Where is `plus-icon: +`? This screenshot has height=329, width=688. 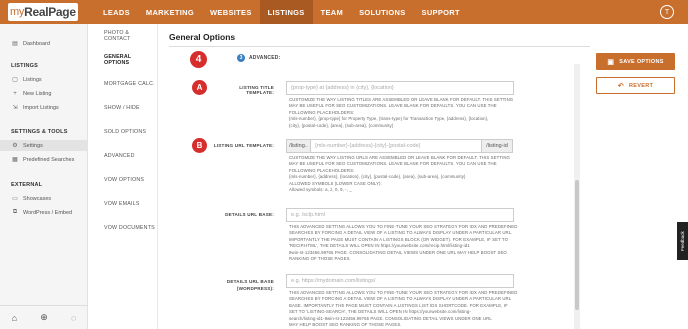 plus-icon: + is located at coordinates (15, 93).